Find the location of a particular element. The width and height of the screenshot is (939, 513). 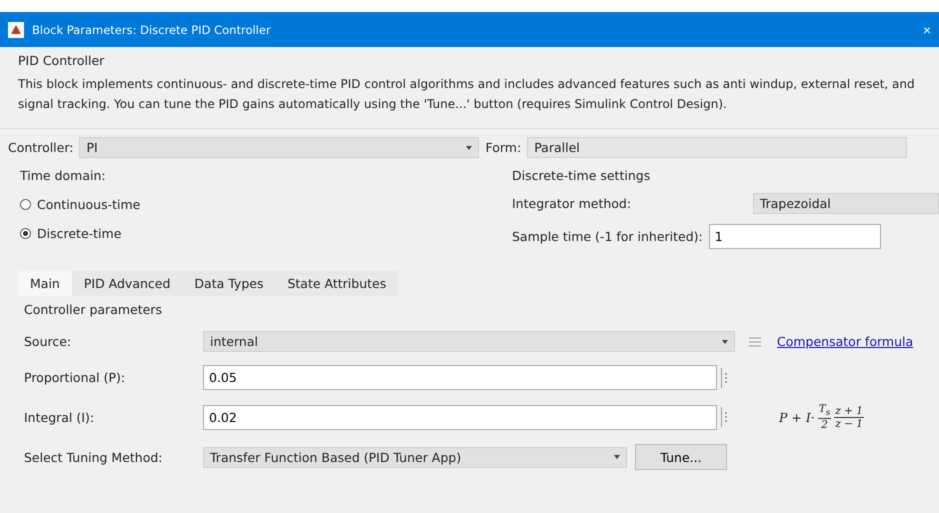

input-field: 0.02 is located at coordinates (460, 417).